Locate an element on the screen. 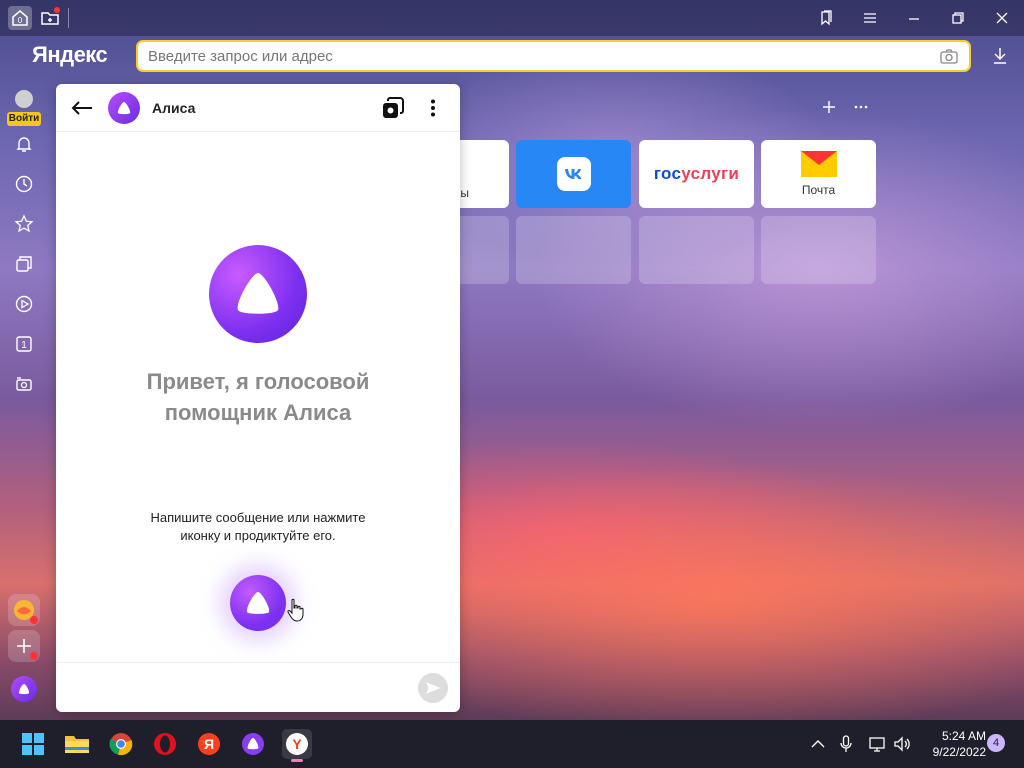  login-avatar: Войти is located at coordinates (24, 108).